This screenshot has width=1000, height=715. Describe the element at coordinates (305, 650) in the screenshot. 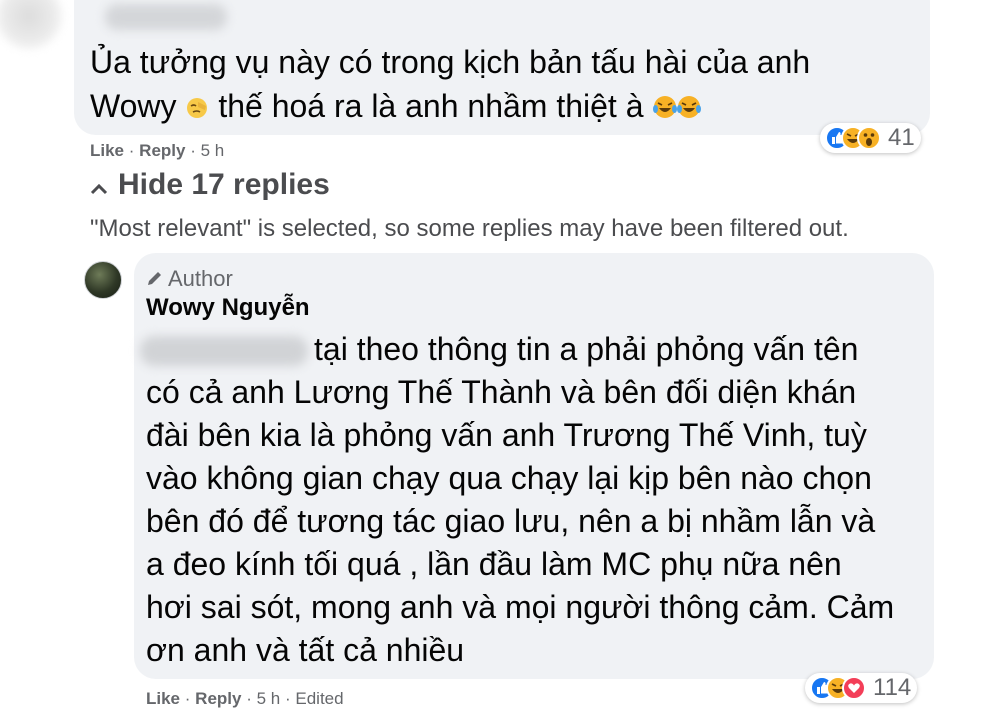

I see `reply-line: ơn anh và tất cả nhiều` at that location.